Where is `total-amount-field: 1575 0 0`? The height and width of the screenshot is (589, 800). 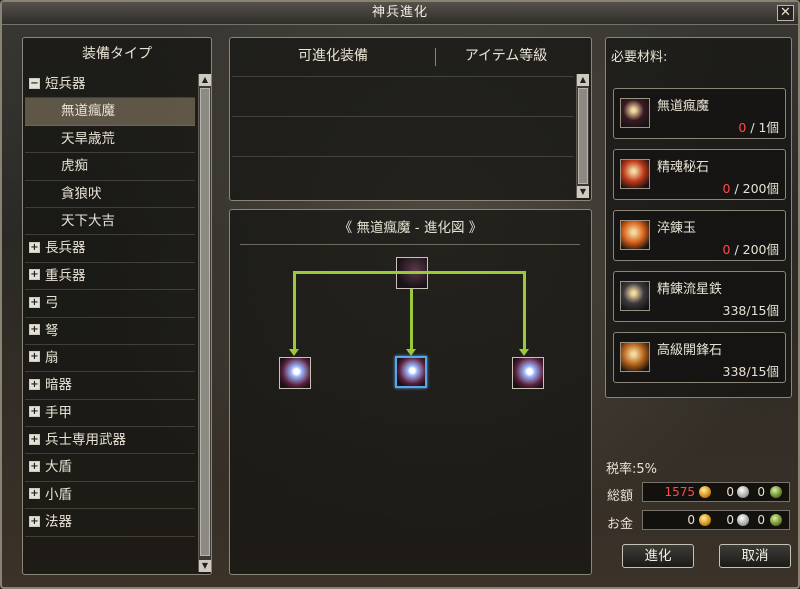
total-amount-field: 1575 0 0 is located at coordinates (716, 492).